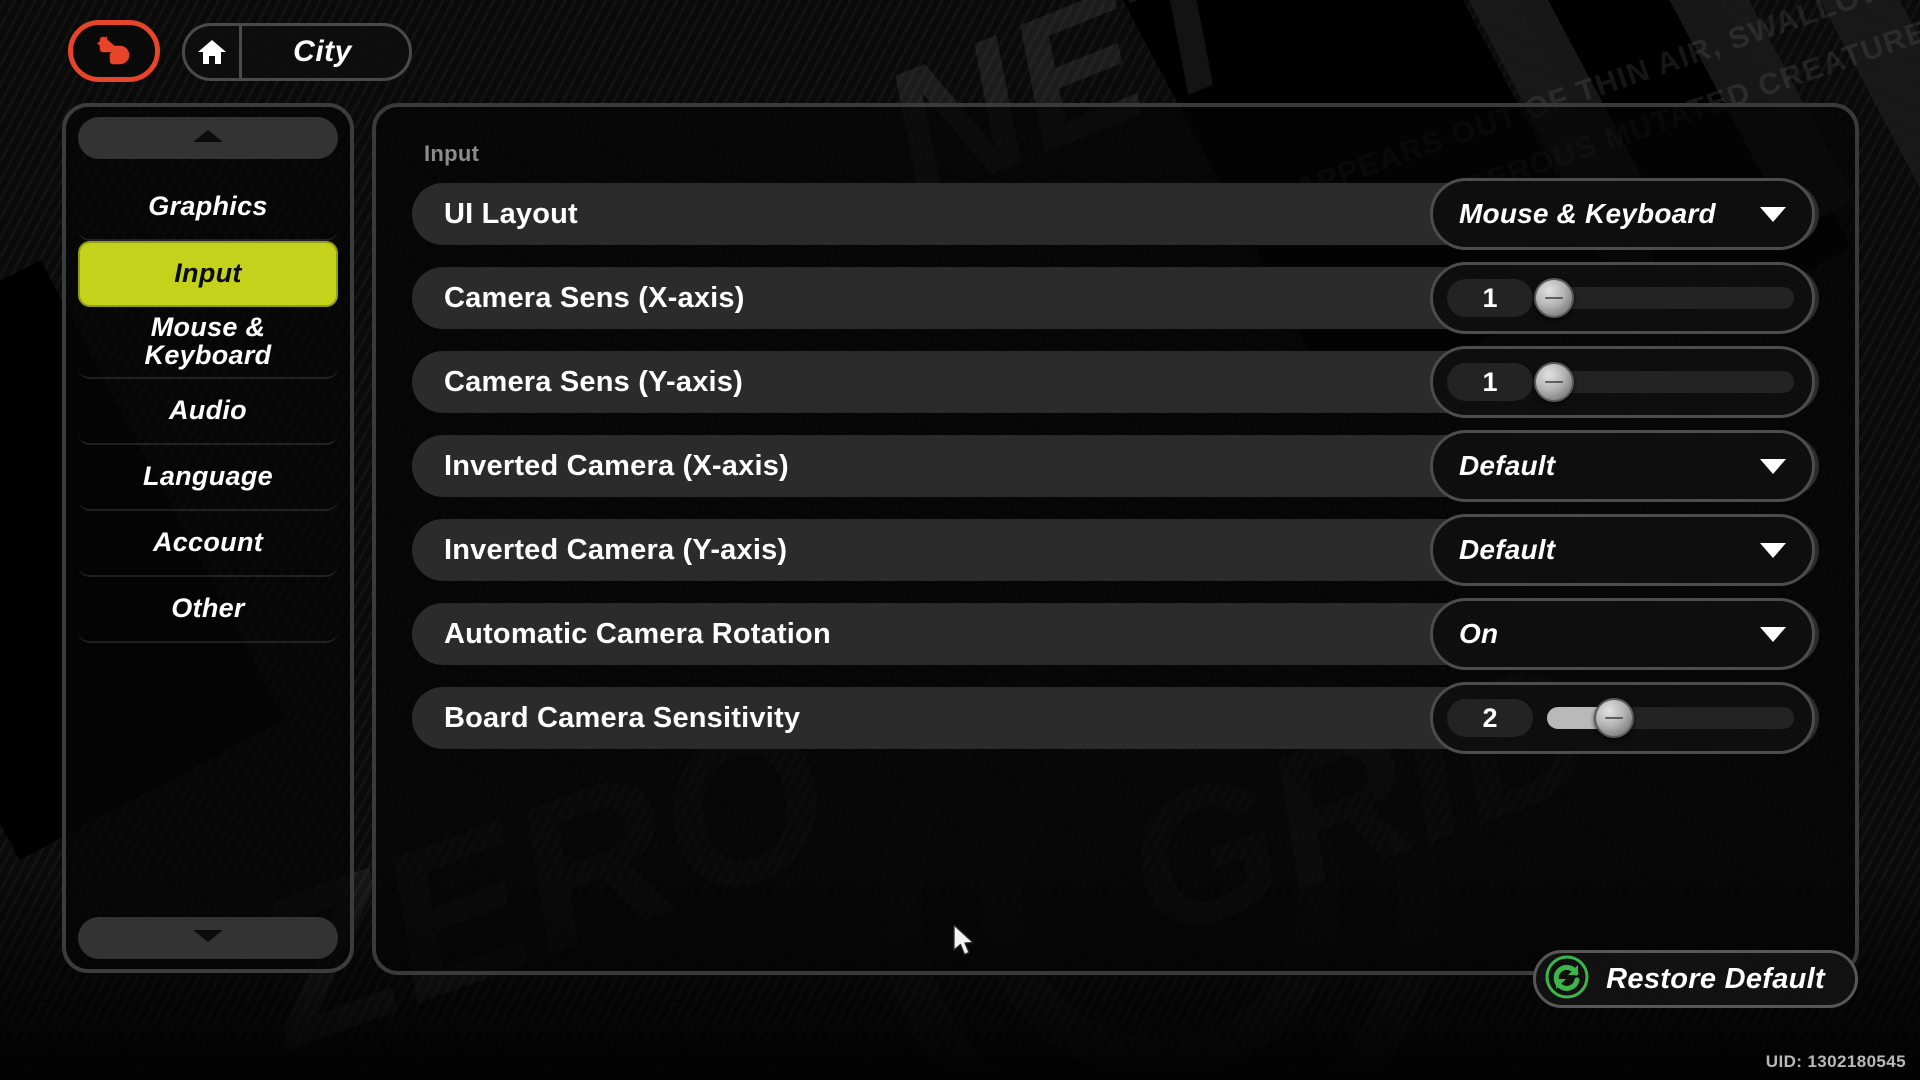  Describe the element at coordinates (1115, 466) in the screenshot. I see `setting-row-inverted-camera-x: Inverted Camera (X-axis) Default` at that location.